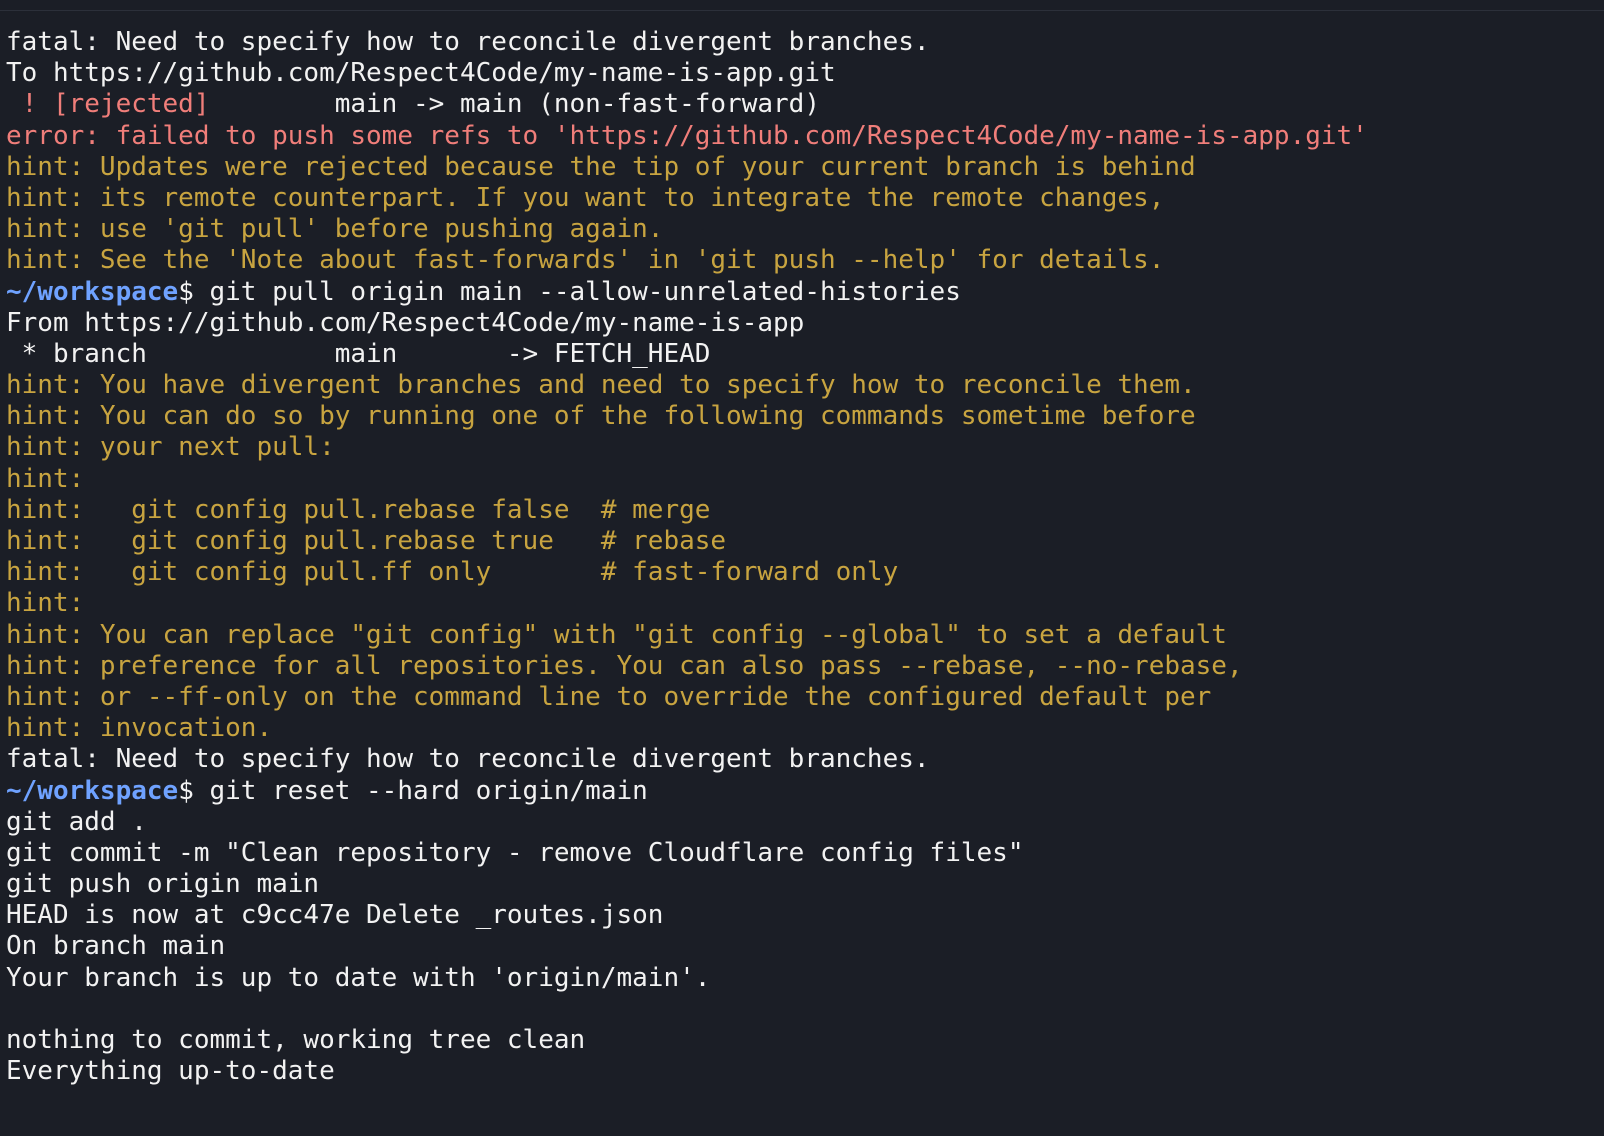 Image resolution: width=1604 pixels, height=1136 pixels. I want to click on terminal-line: * branch main -> FETCH_HEAD, so click(687, 354).